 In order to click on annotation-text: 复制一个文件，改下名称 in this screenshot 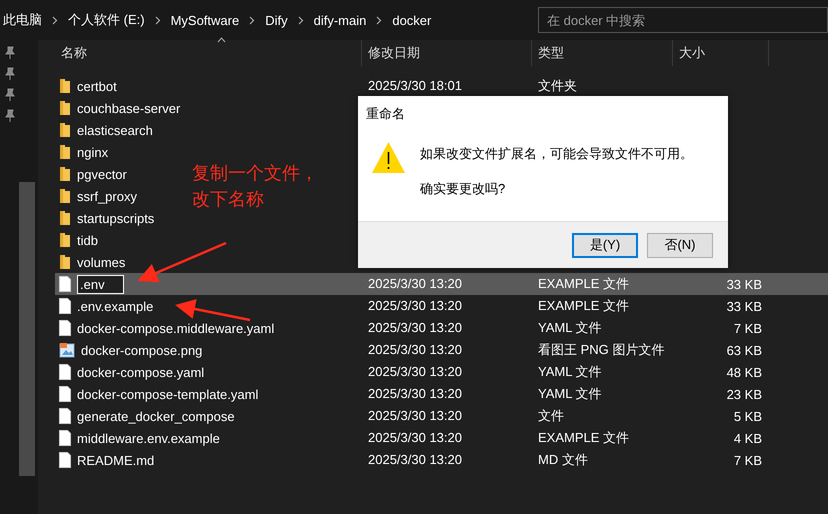, I will do `click(255, 186)`.